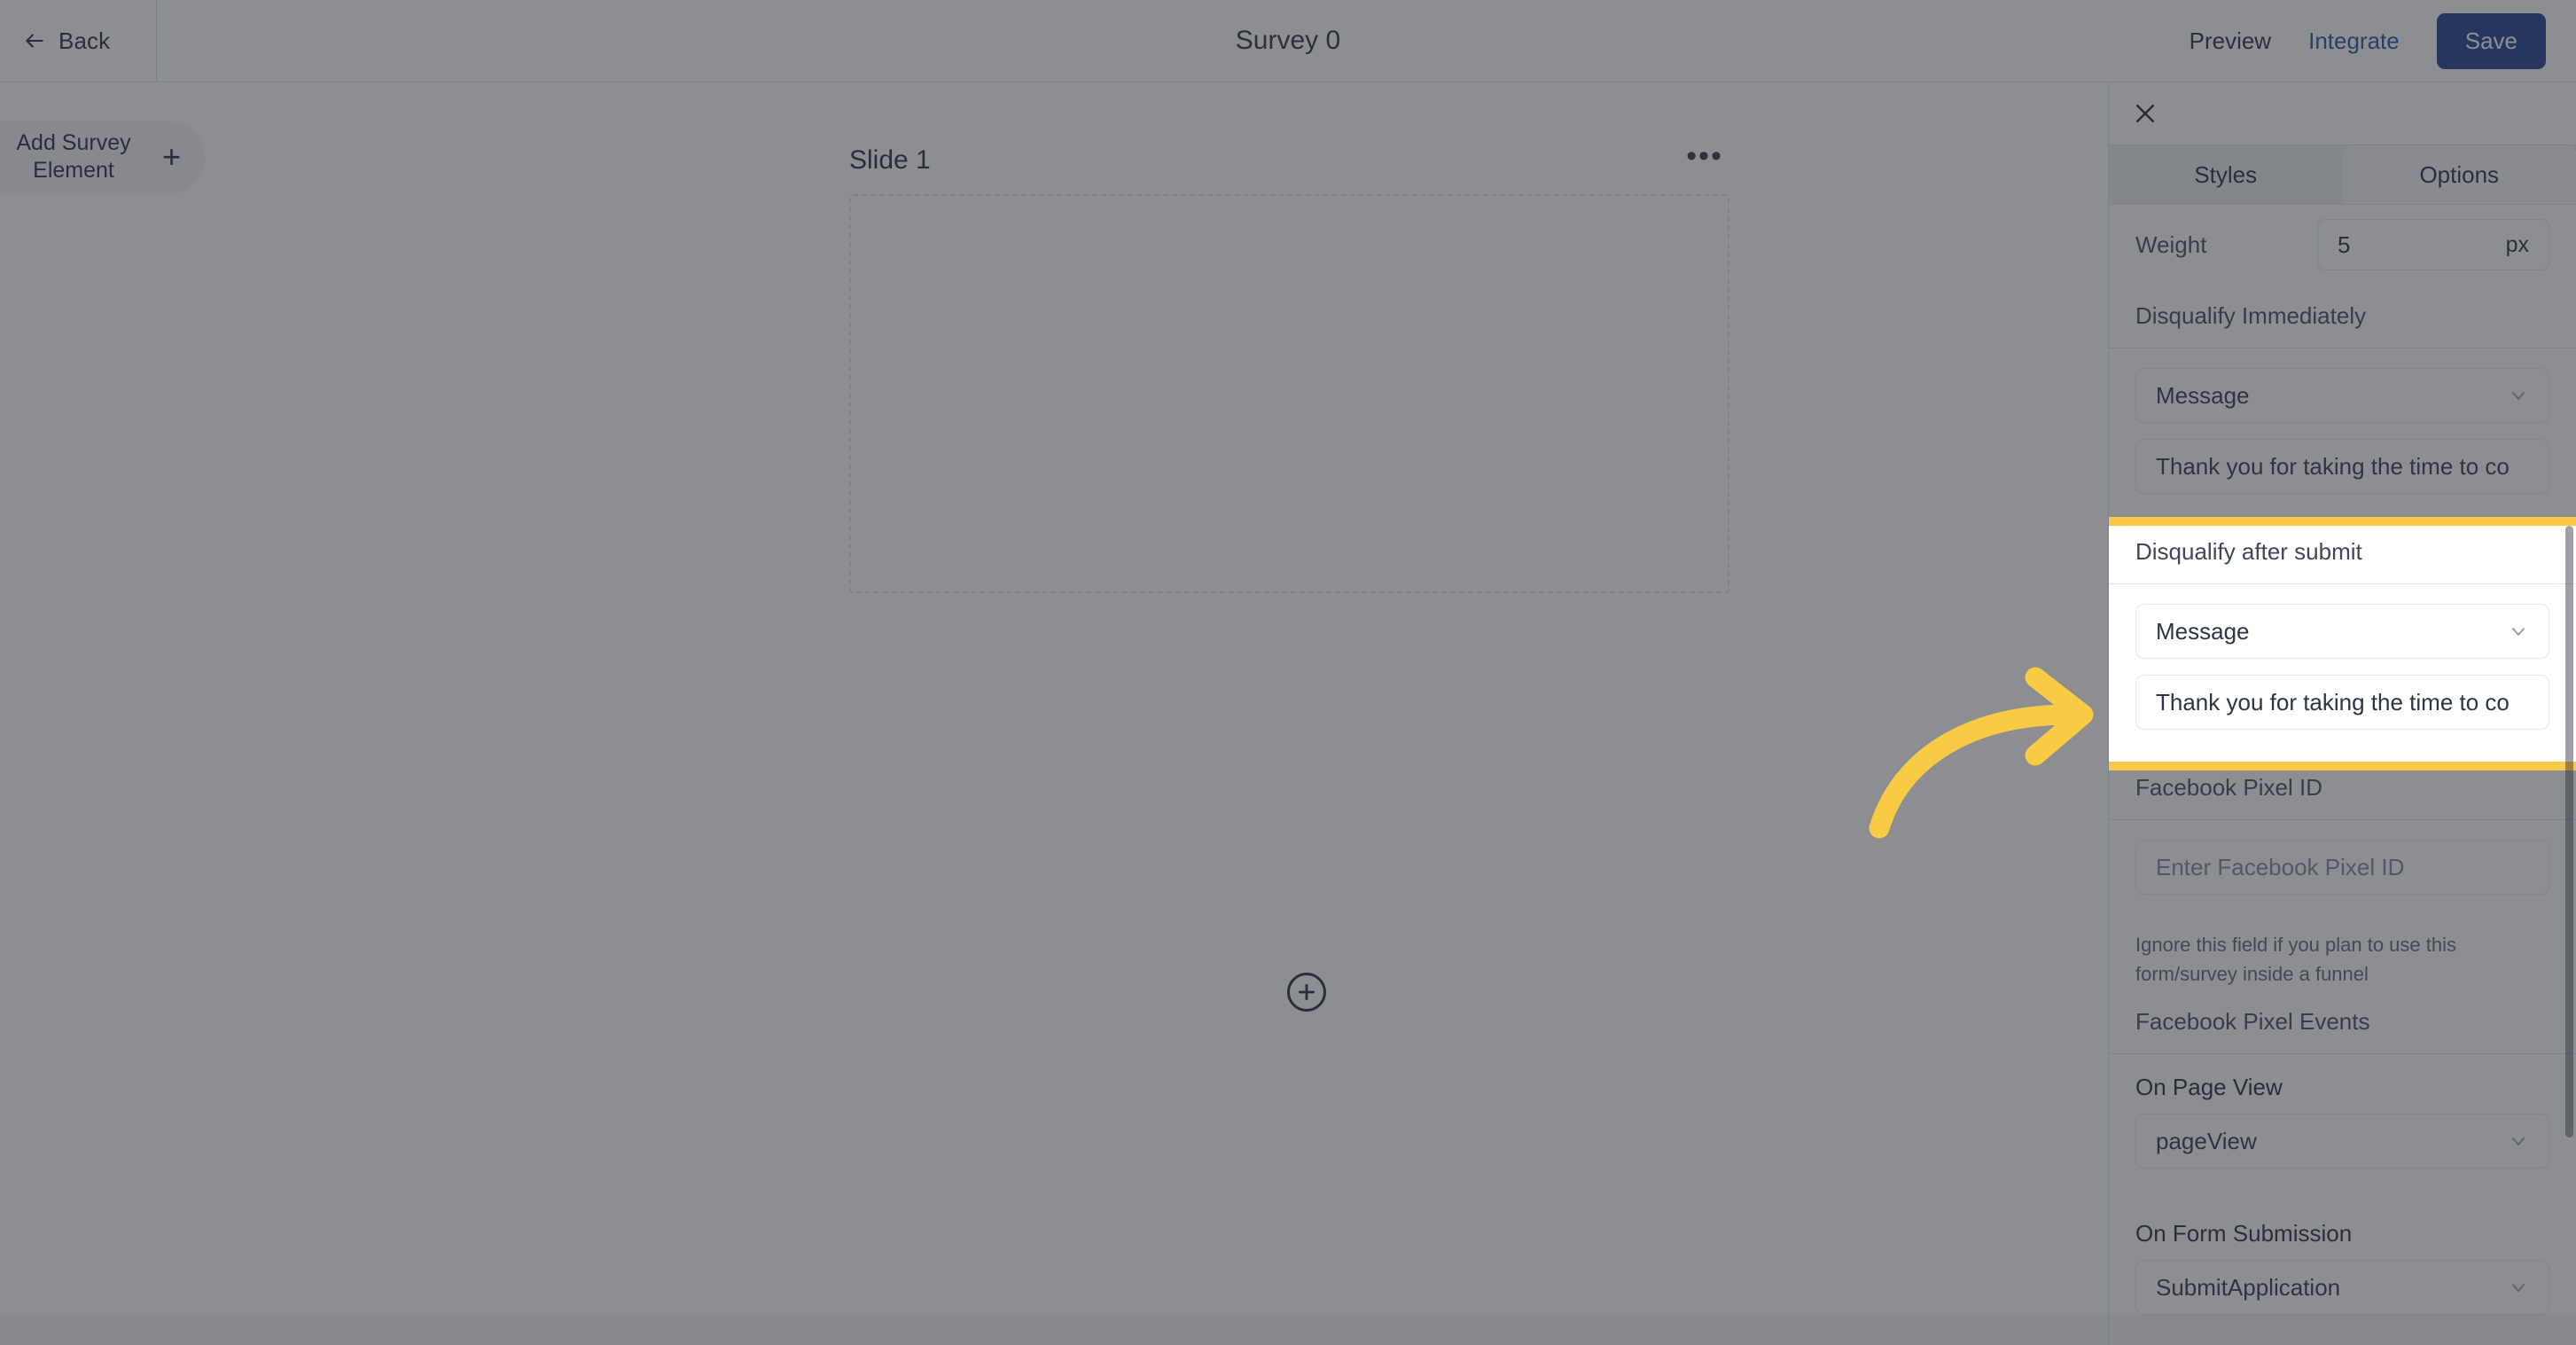  What do you see at coordinates (890, 160) in the screenshot?
I see `slide-title: Slide 1` at bounding box center [890, 160].